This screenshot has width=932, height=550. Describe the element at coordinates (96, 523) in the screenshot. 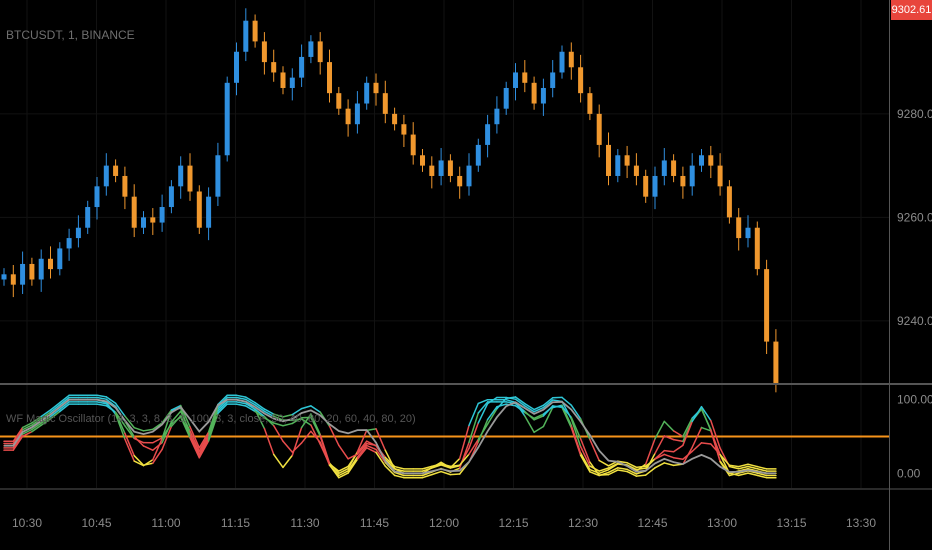

I see `x-tick-label: 10:45` at that location.